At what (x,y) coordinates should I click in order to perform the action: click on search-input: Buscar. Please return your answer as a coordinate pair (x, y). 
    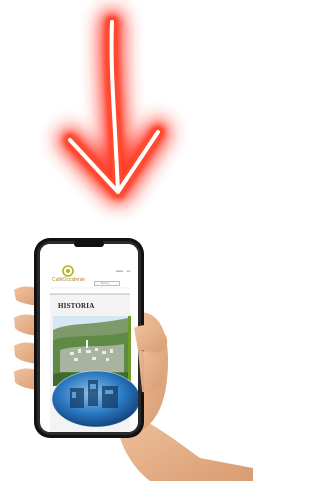
    Looking at the image, I should click on (107, 283).